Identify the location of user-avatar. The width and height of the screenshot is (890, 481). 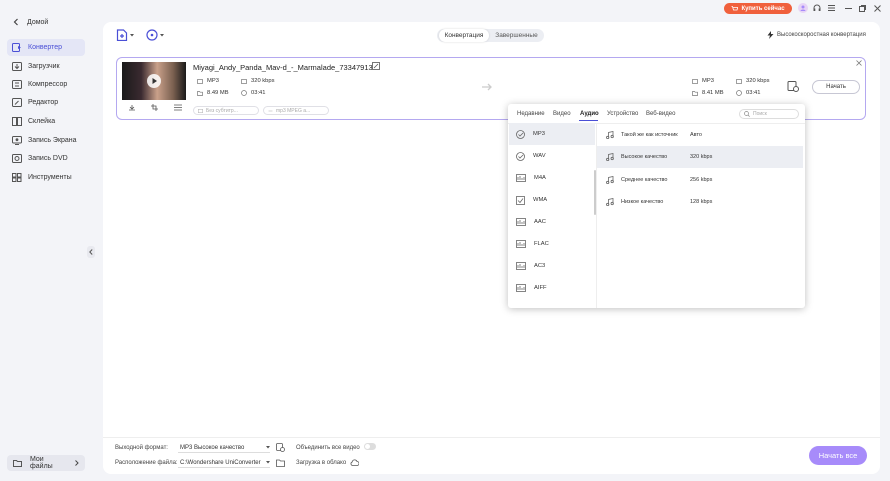
(803, 8).